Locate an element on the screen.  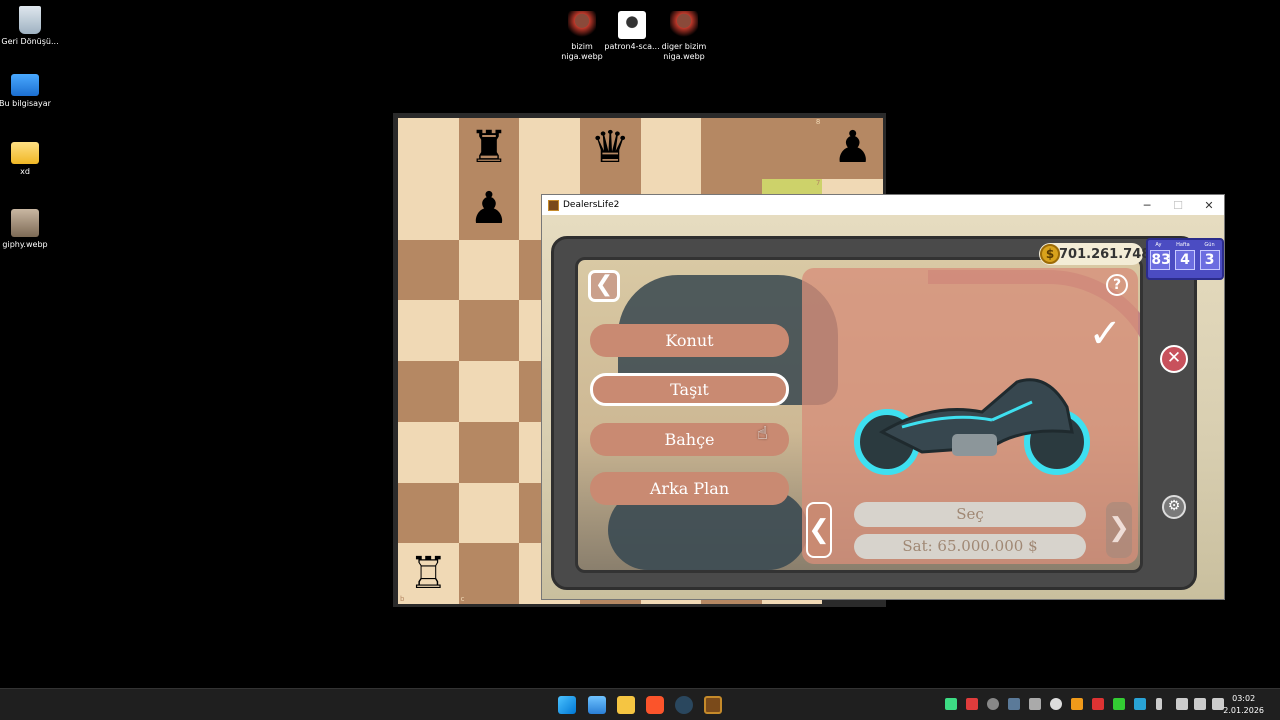
desktop-icon-folder-xd: xd is located at coordinates (27, 159).